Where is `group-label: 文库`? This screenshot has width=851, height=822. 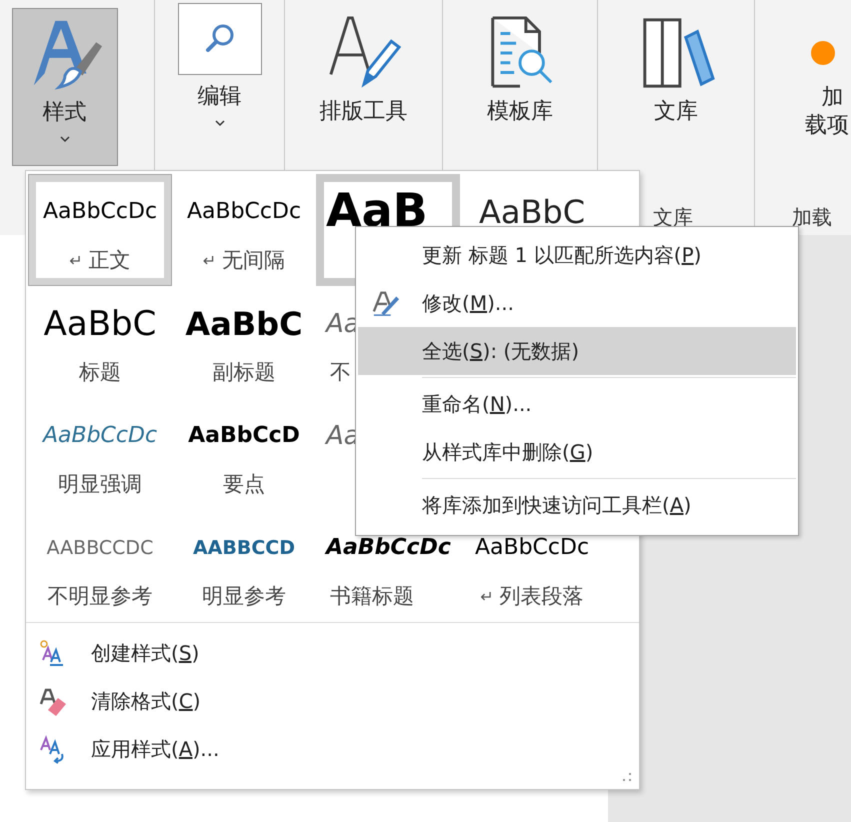 group-label: 文库 is located at coordinates (673, 217).